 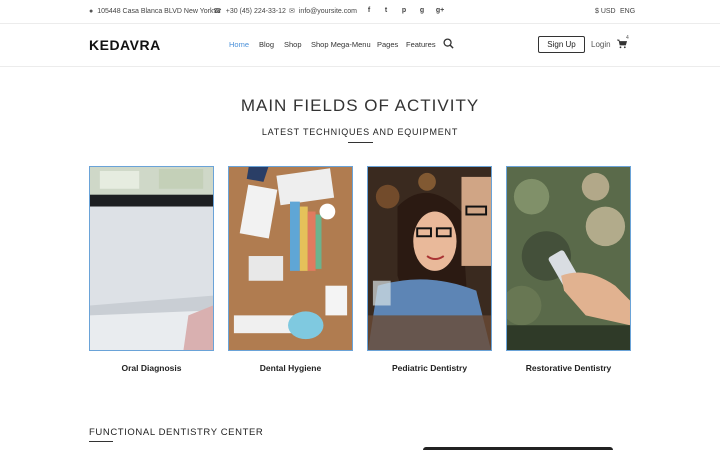 What do you see at coordinates (256, 11) in the screenshot?
I see `phone-text: +30 (45) 224-33-12` at bounding box center [256, 11].